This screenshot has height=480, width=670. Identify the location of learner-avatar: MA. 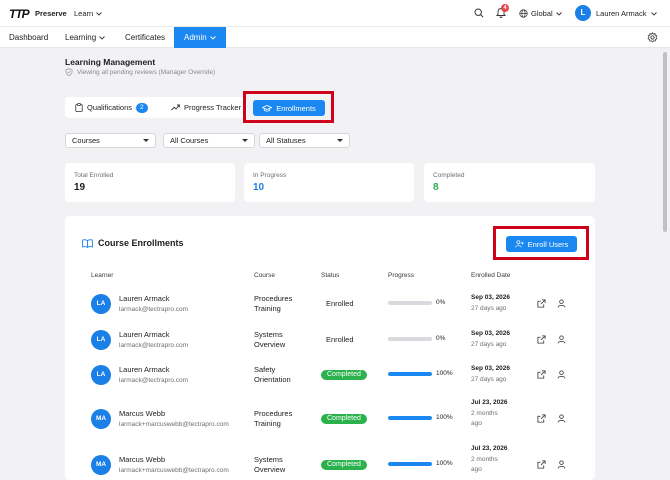
(101, 465).